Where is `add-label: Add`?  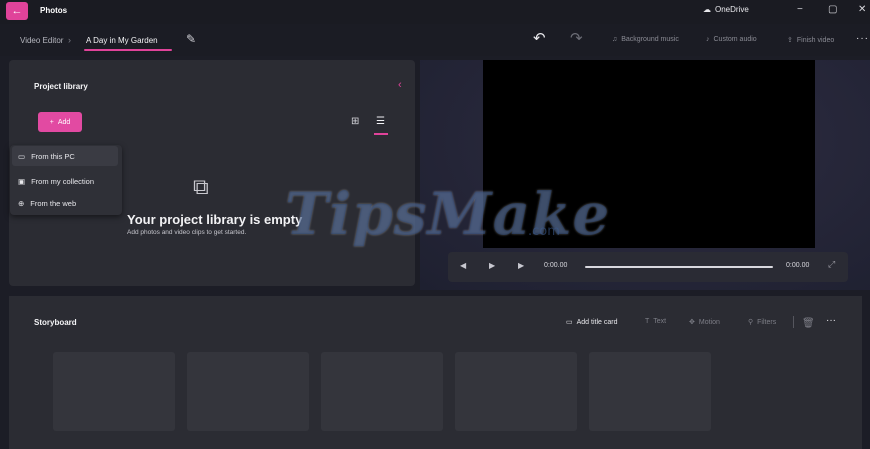
add-label: Add is located at coordinates (64, 122).